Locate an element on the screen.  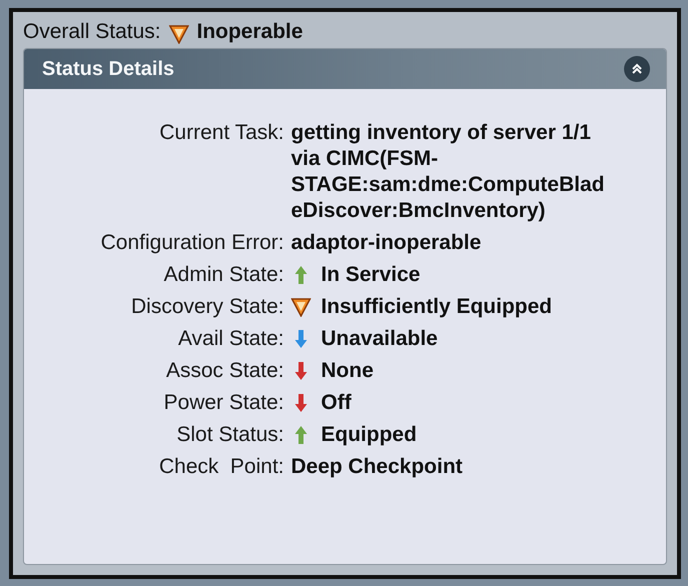
field-label: Check Point: is located at coordinates (221, 467).